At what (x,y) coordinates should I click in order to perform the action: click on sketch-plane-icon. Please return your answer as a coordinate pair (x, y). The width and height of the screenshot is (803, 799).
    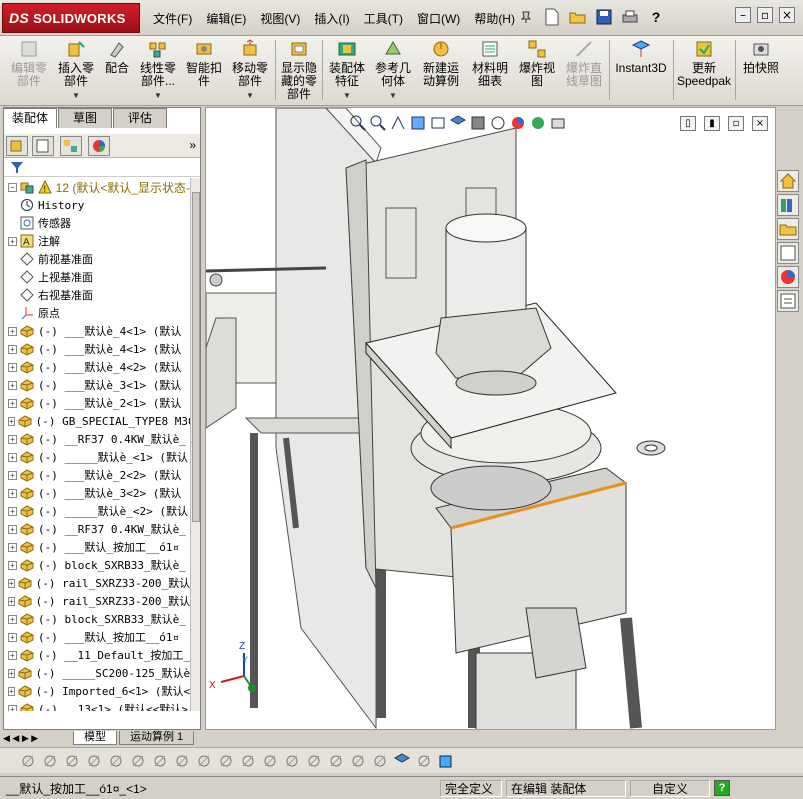
    Looking at the image, I should click on (358, 761).